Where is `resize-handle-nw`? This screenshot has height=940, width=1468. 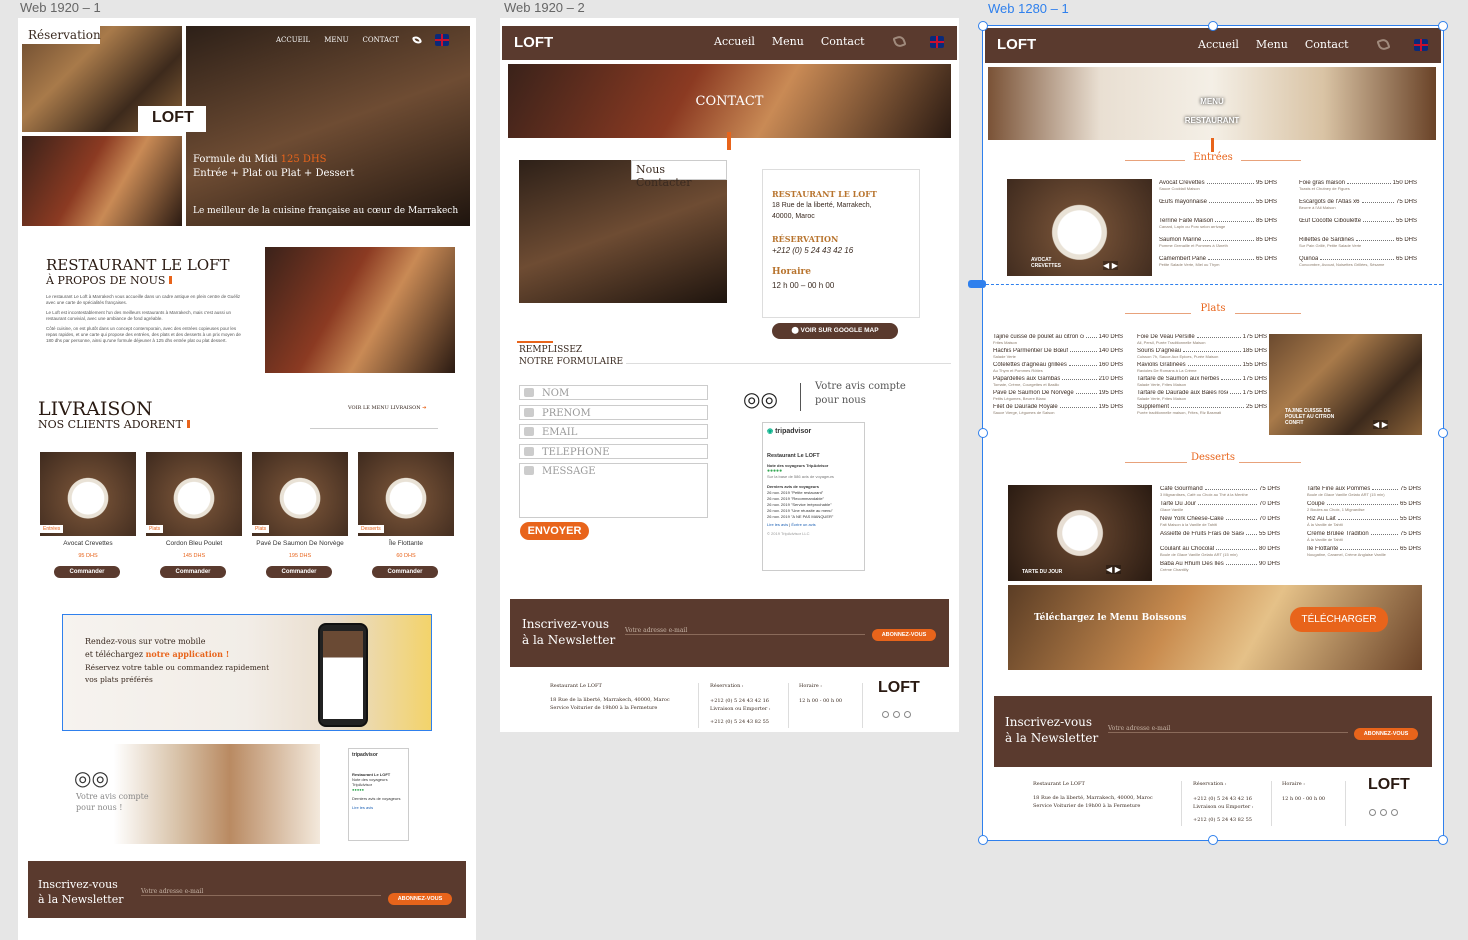 resize-handle-nw is located at coordinates (983, 26).